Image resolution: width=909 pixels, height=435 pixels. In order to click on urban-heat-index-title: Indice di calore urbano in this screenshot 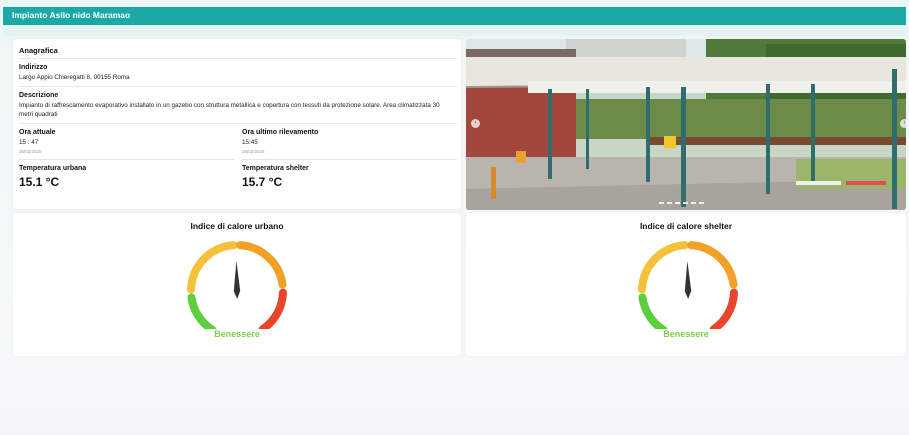, I will do `click(237, 226)`.